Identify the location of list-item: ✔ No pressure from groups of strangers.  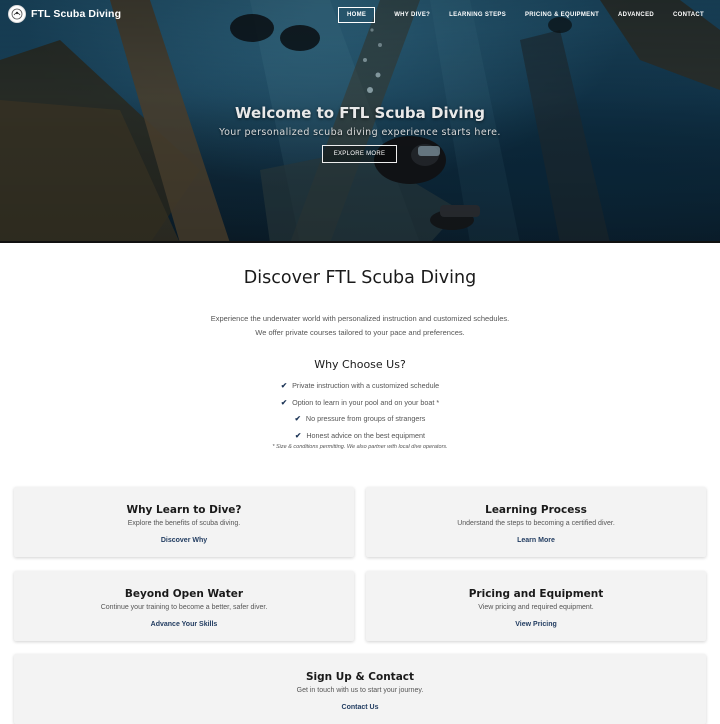
(360, 422).